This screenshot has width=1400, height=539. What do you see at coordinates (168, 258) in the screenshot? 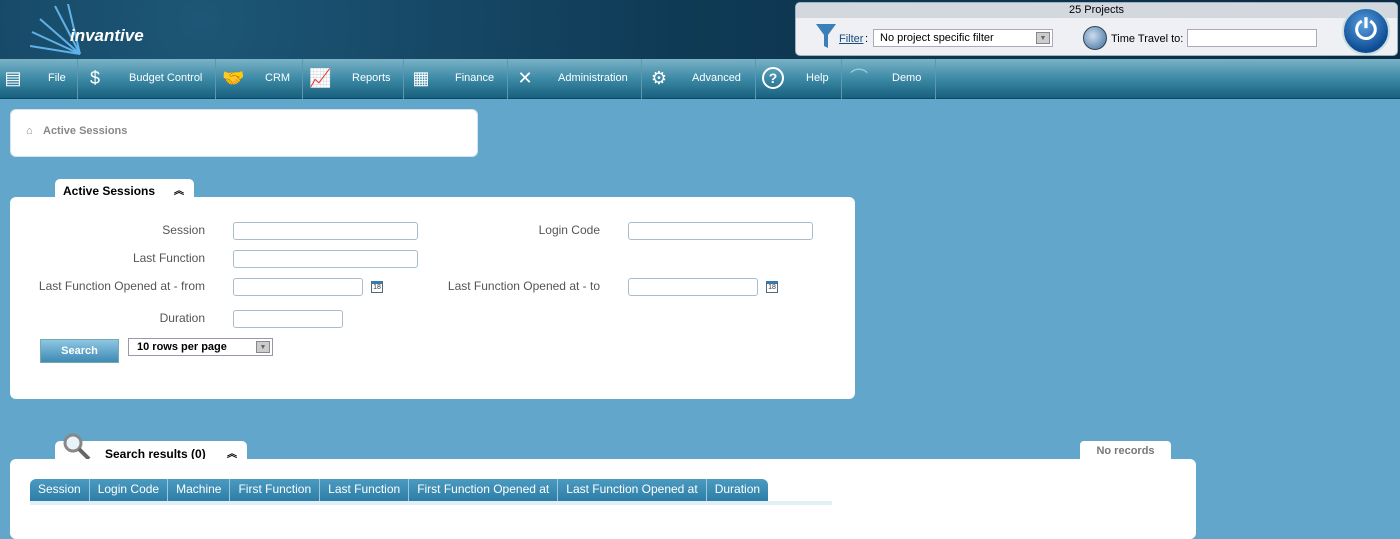
I see `last-function-label: Last Function` at bounding box center [168, 258].